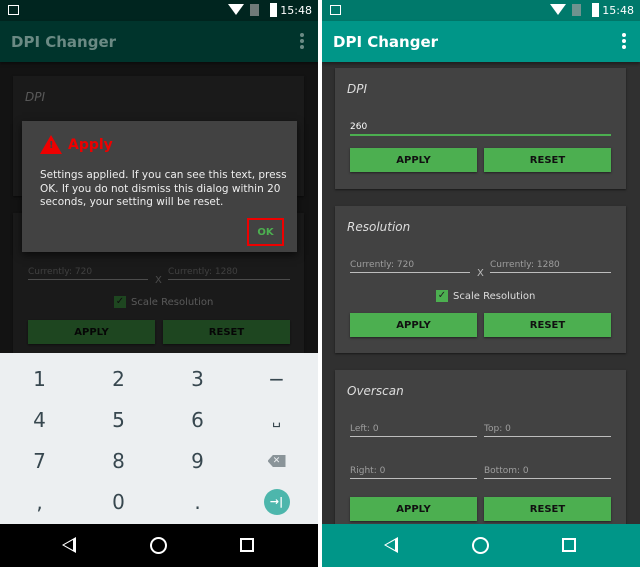 This screenshot has height=567, width=640. What do you see at coordinates (410, 266) in the screenshot?
I see `width-input: Currently: 720` at bounding box center [410, 266].